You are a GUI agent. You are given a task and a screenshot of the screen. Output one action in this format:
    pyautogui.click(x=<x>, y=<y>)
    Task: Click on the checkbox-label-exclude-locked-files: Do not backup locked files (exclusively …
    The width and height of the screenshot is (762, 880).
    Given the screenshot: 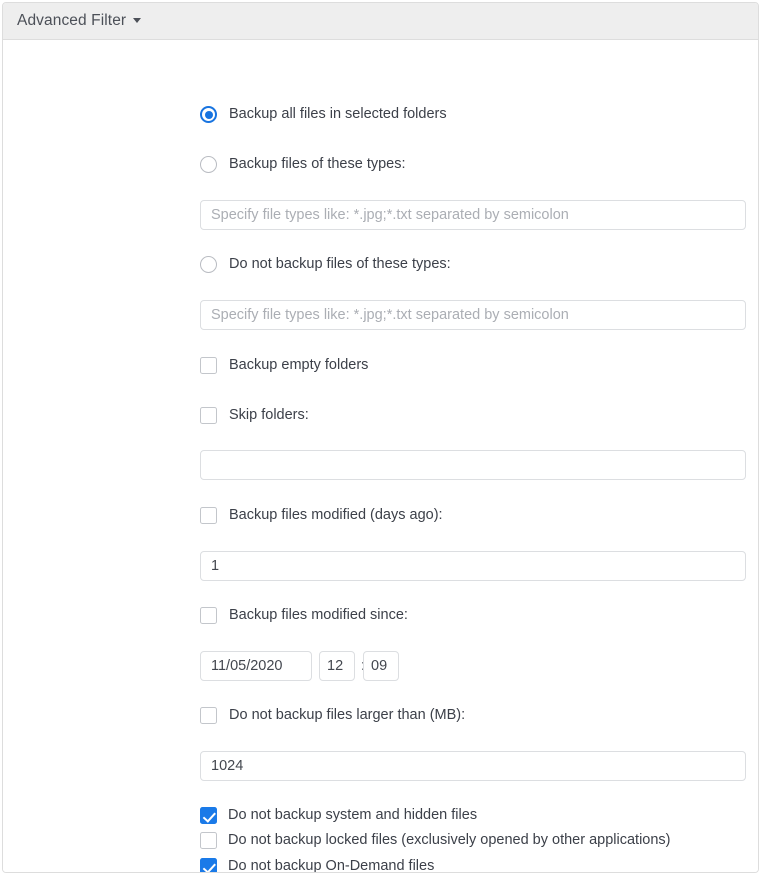 What is the action you would take?
    pyautogui.click(x=449, y=840)
    